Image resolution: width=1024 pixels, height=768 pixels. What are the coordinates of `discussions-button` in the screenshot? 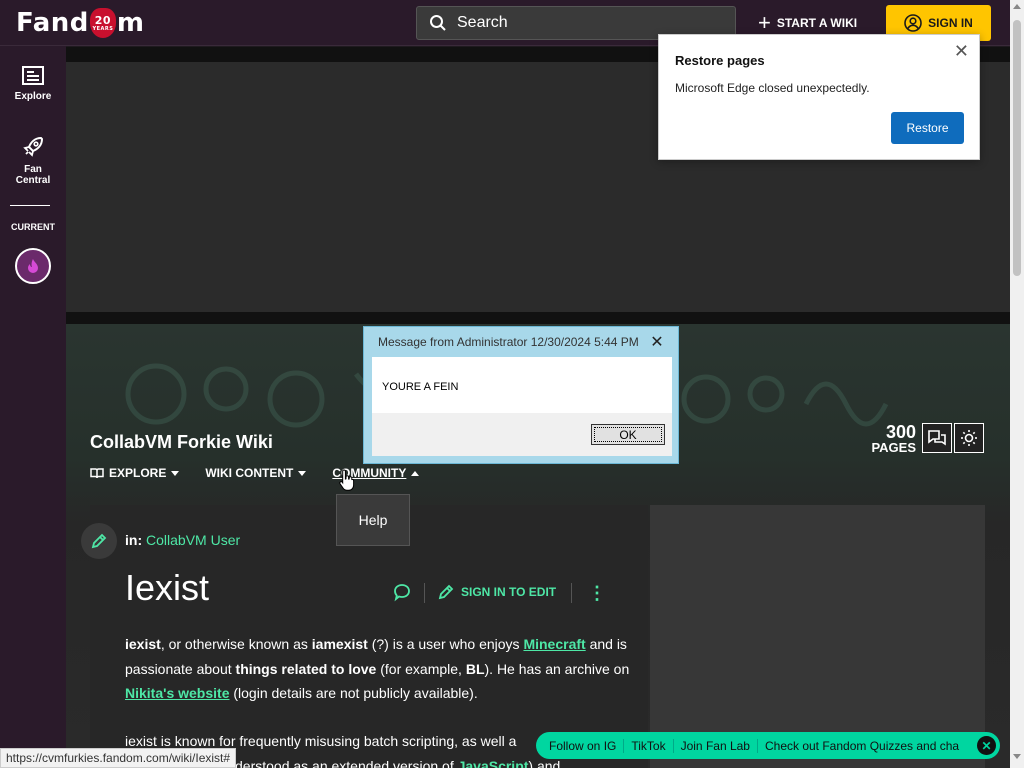 It's located at (937, 438).